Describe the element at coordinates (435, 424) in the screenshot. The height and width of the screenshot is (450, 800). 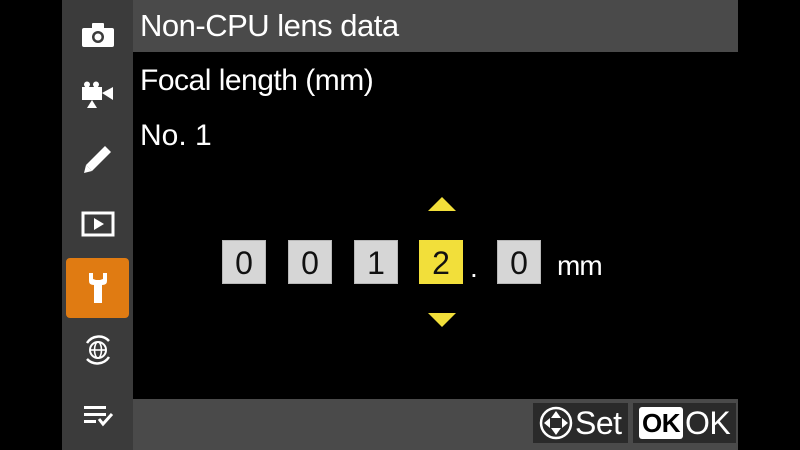
I see `footer-bar: Set OK OK` at that location.